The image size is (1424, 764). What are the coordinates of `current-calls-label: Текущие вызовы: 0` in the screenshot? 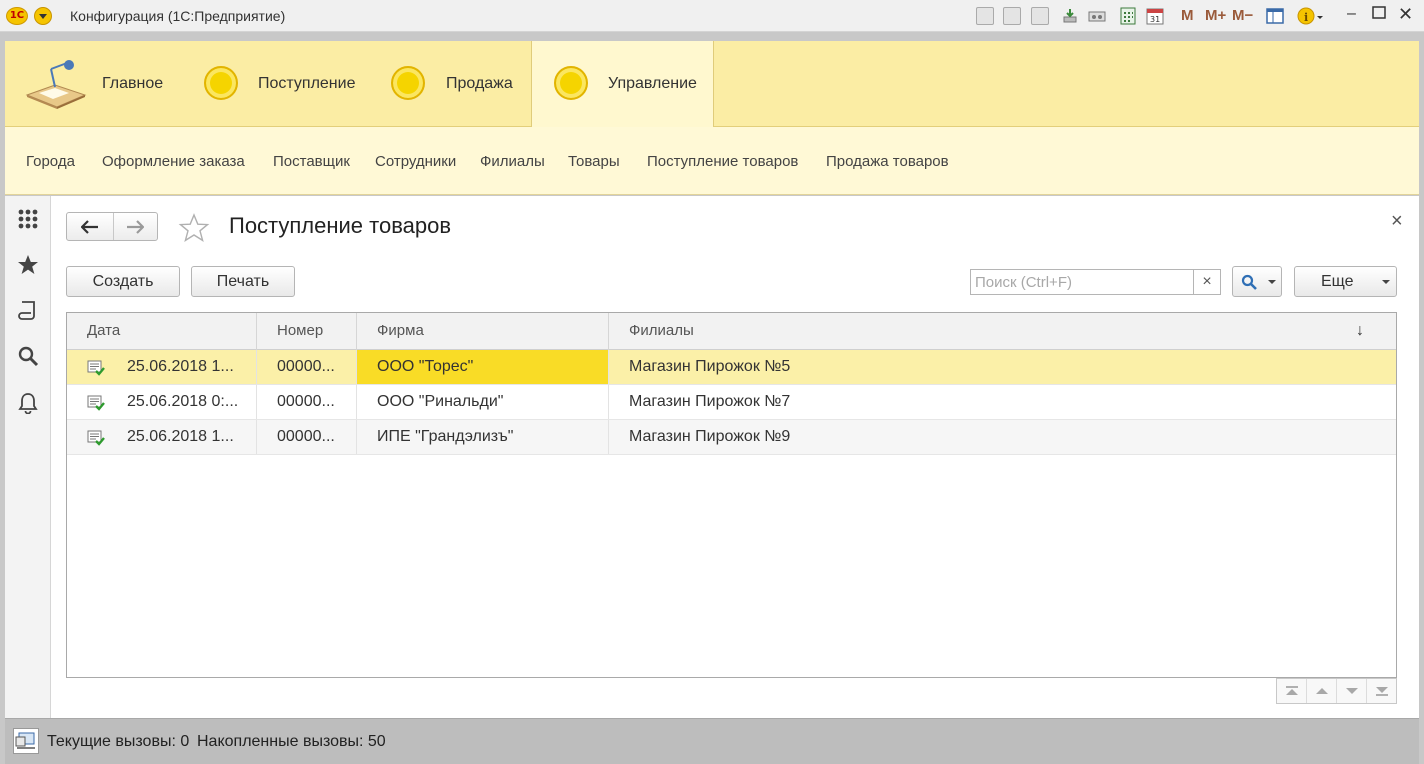 It's located at (118, 741).